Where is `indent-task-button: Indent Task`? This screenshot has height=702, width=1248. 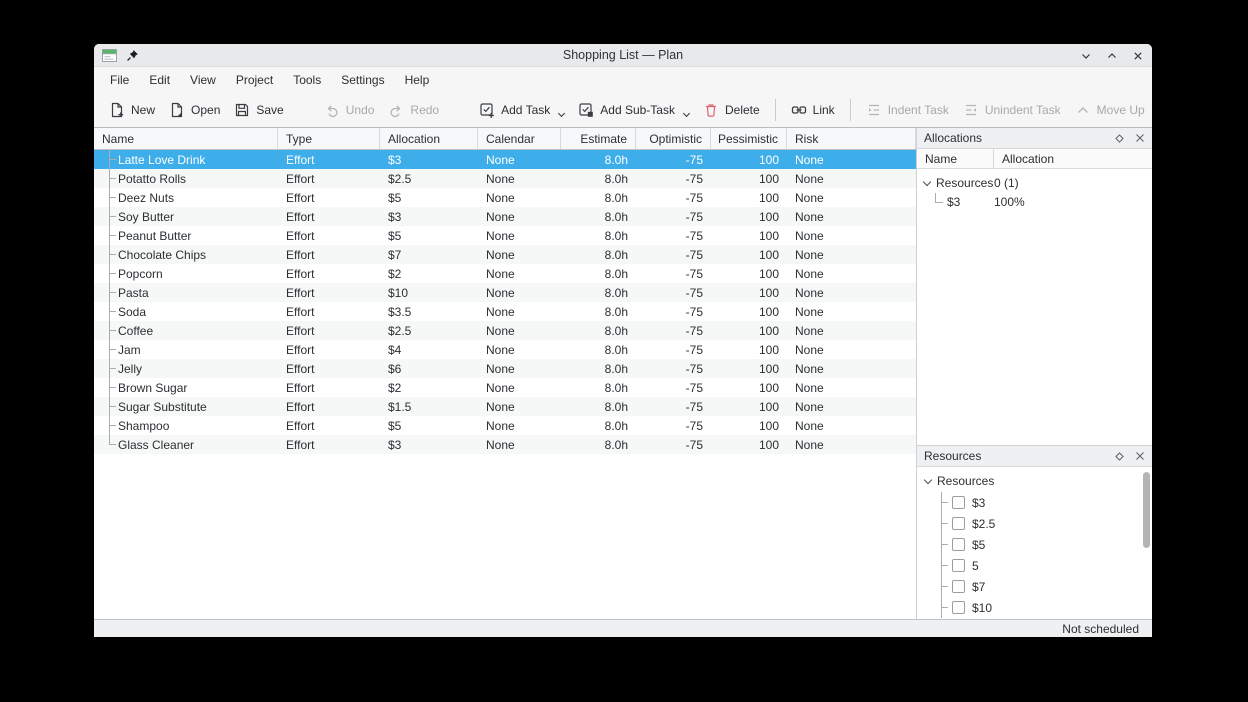 indent-task-button: Indent Task is located at coordinates (907, 110).